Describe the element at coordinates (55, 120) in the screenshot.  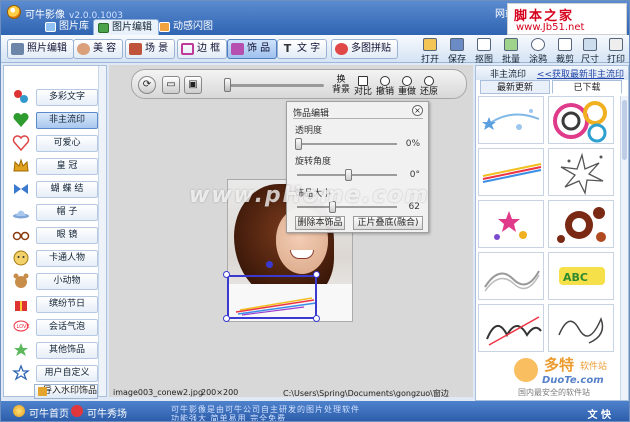
I see `category-nonmainstream: 非主流印` at that location.